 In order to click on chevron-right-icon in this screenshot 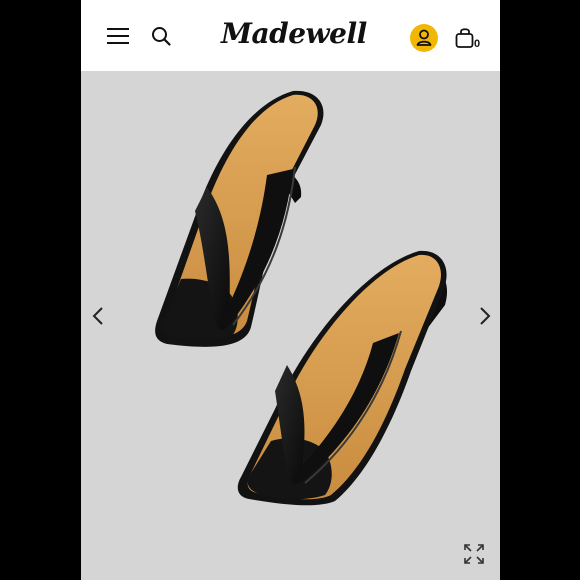, I will do `click(484, 316)`.